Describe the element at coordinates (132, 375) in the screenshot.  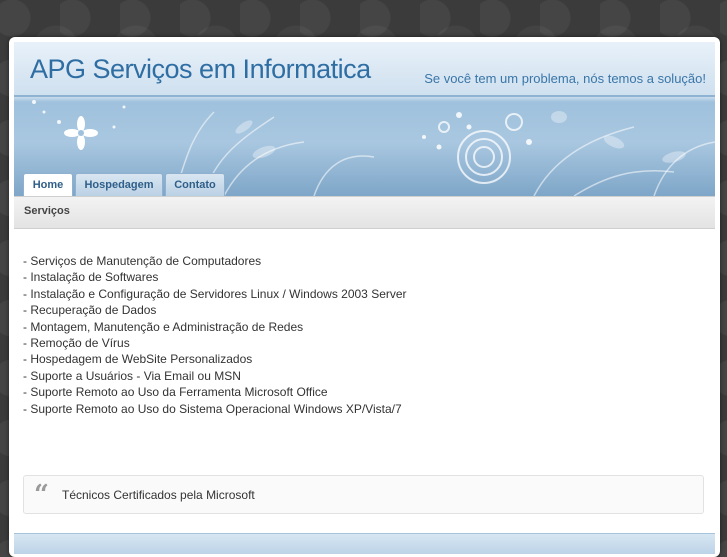
I see `list-item: - Suporte a Usuários - Via Email ou MSN` at that location.